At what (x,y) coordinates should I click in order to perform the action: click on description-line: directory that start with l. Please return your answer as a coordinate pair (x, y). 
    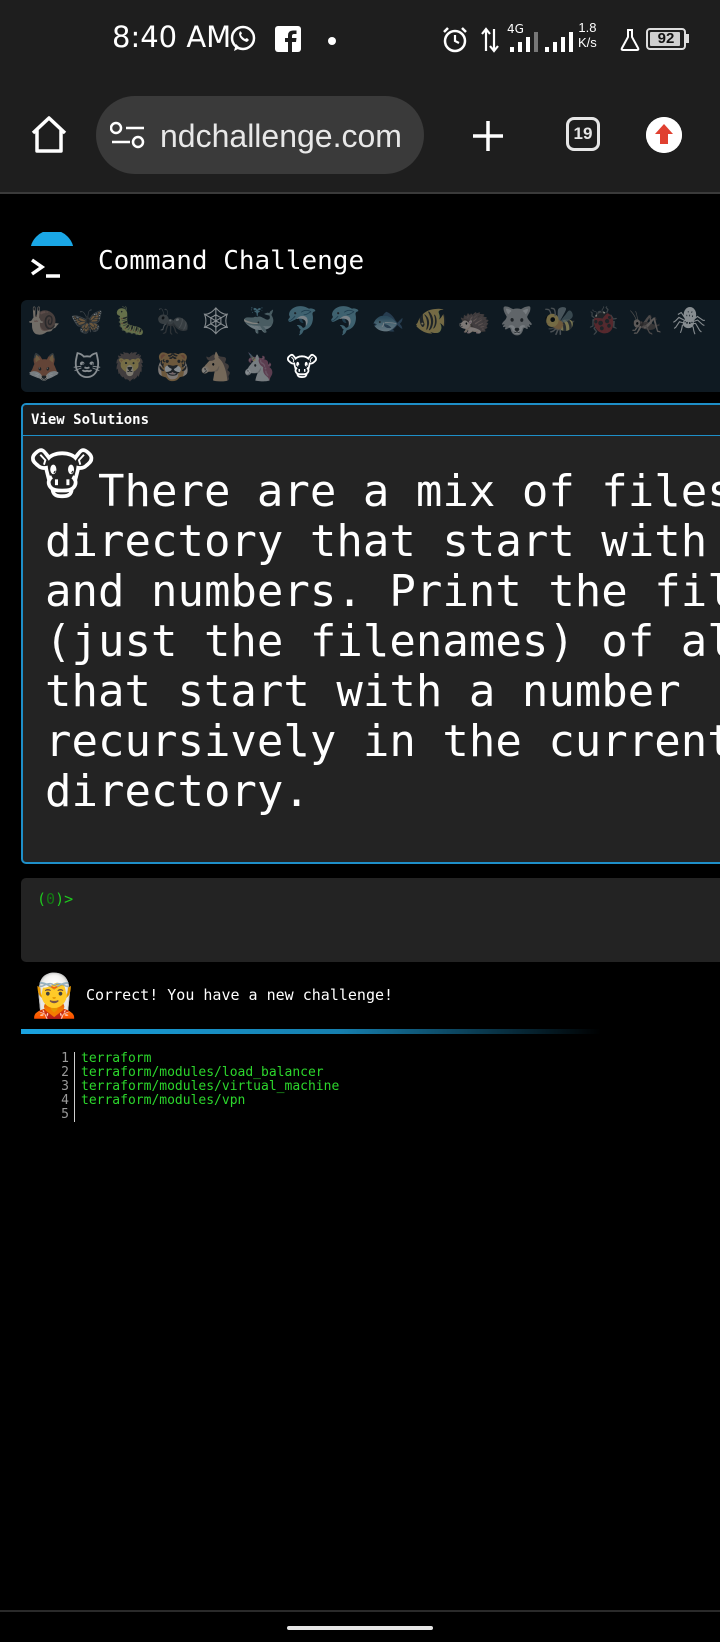
    Looking at the image, I should click on (382, 541).